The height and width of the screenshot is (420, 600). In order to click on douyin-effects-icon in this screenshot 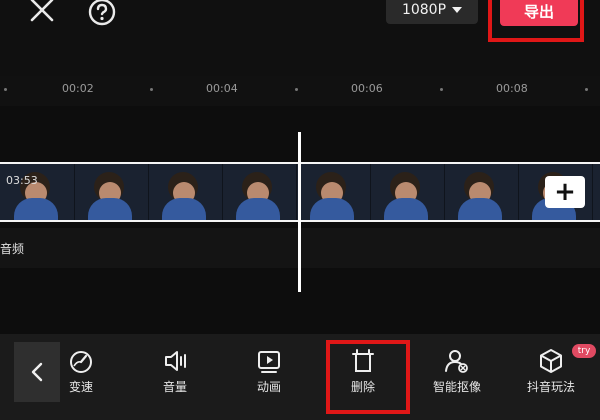, I will do `click(551, 361)`.